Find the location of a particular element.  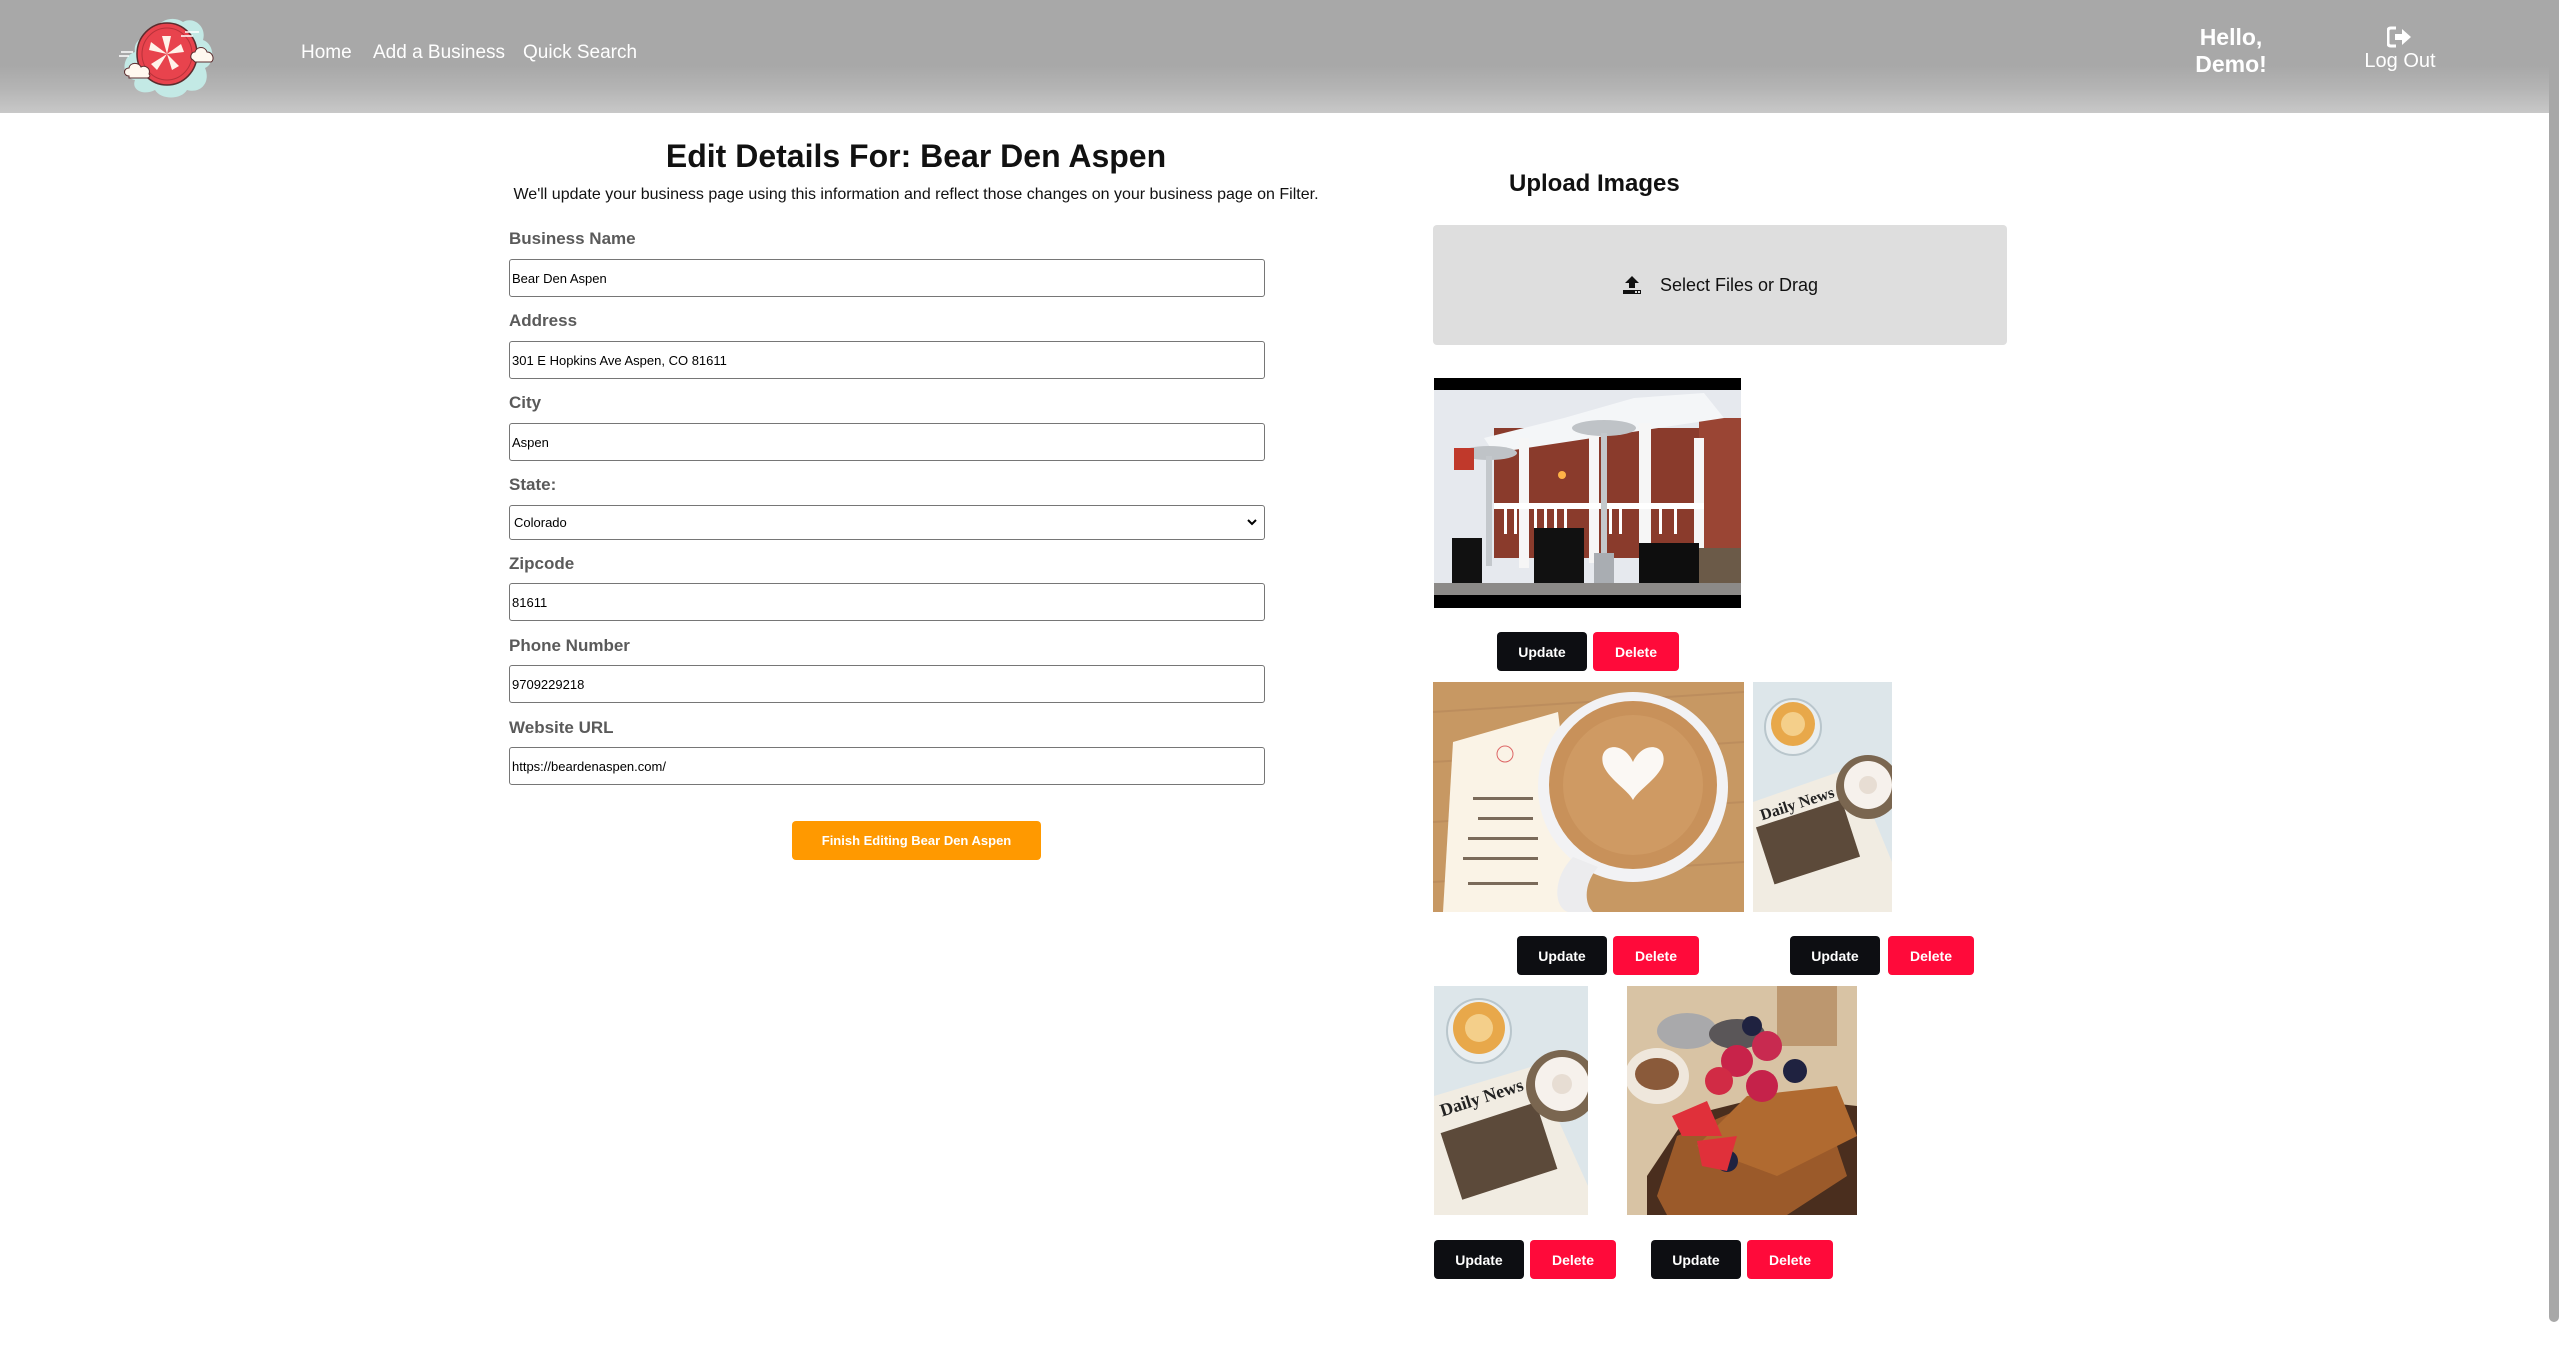

state-label: State: is located at coordinates (533, 484).